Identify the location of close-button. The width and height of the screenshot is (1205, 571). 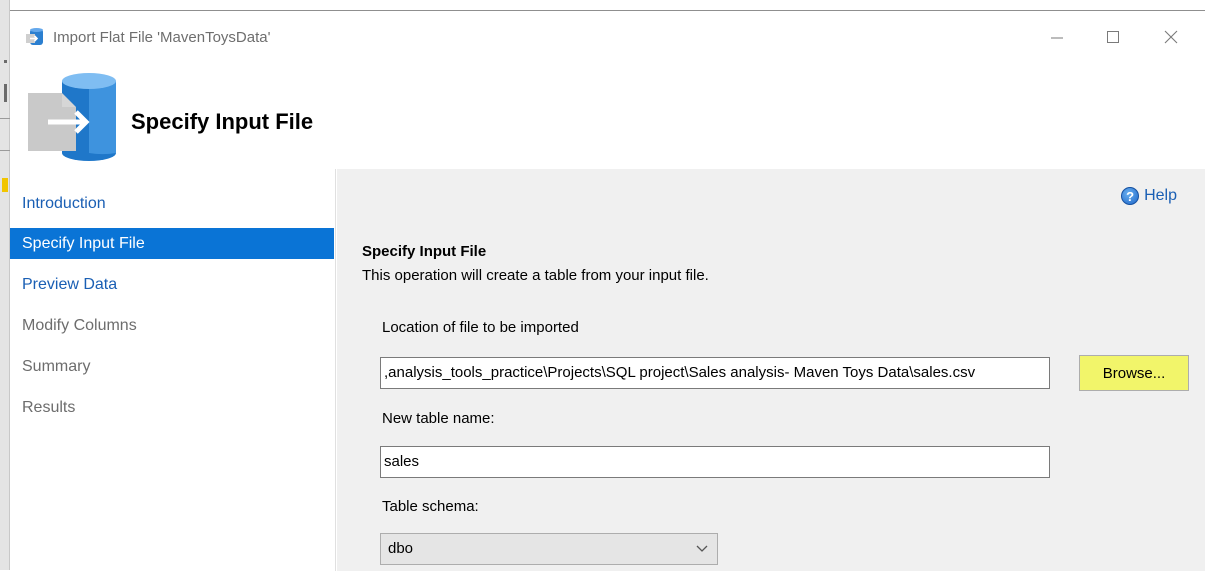
(1171, 37).